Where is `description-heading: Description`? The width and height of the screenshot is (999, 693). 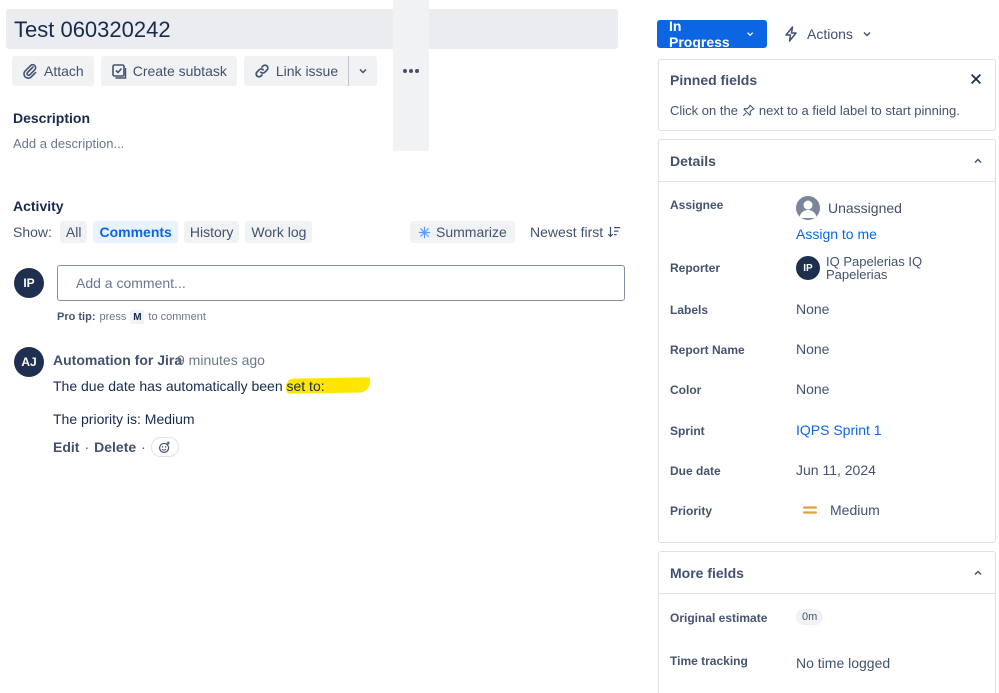 description-heading: Description is located at coordinates (52, 118).